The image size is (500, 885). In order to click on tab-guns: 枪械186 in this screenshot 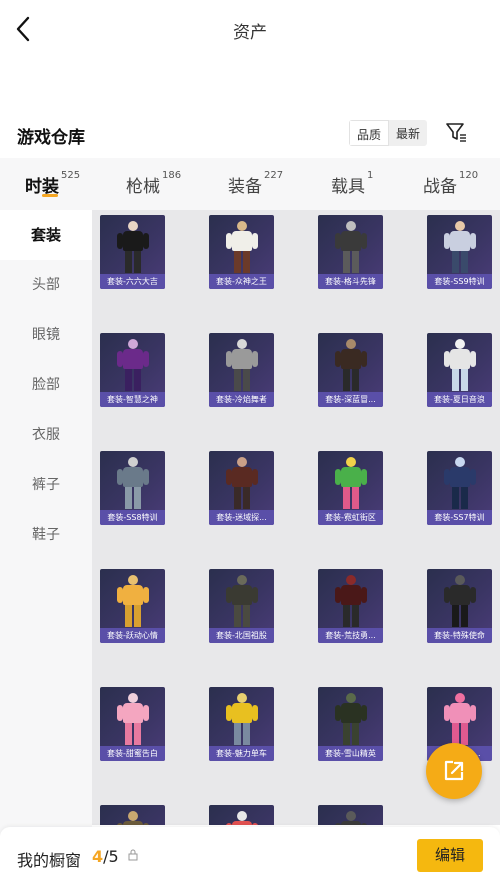, I will do `click(153, 183)`.